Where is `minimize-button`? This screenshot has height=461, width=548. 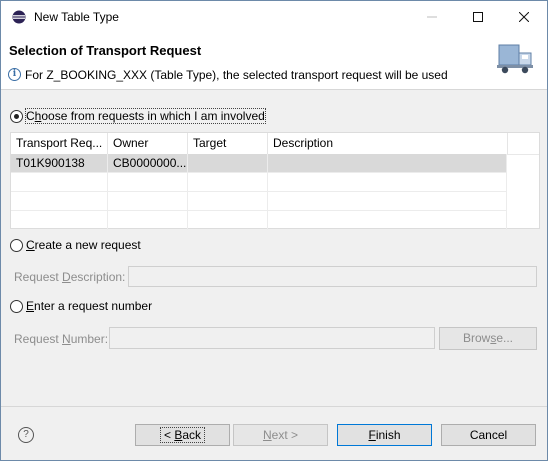 minimize-button is located at coordinates (432, 17).